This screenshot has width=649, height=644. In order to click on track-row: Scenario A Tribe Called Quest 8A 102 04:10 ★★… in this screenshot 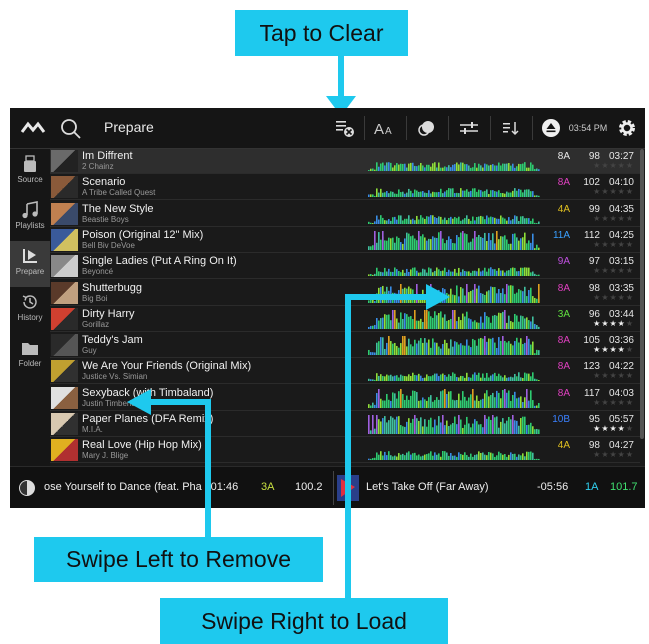, I will do `click(345, 188)`.